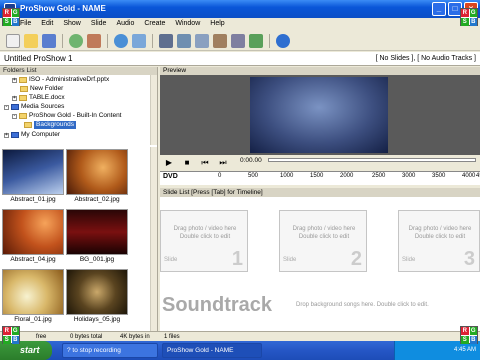  What do you see at coordinates (223, 163) in the screenshot?
I see `next-button: ⏭` at bounding box center [223, 163].